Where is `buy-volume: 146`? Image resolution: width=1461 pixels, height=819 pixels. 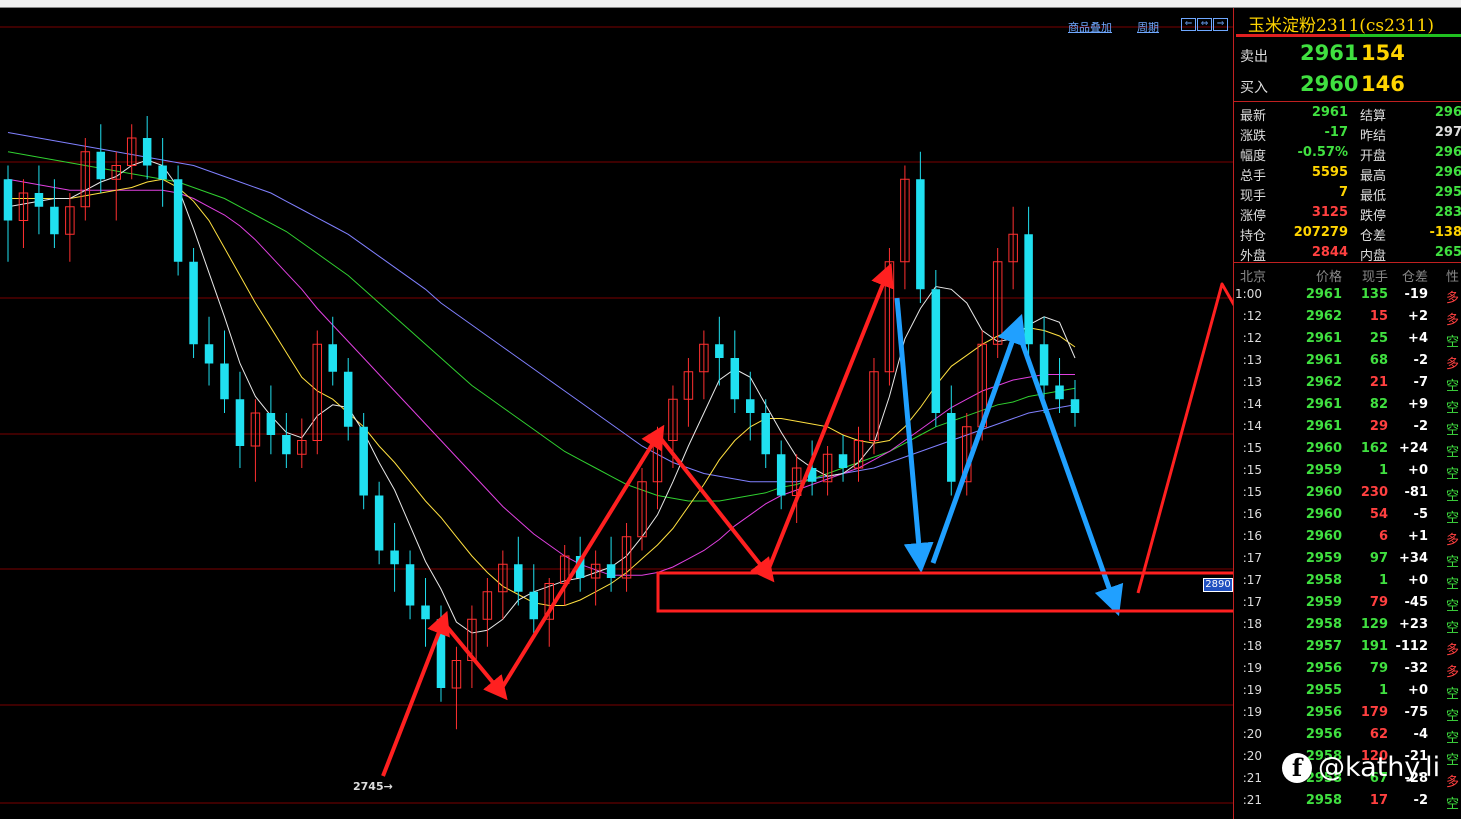 buy-volume: 146 is located at coordinates (1383, 84).